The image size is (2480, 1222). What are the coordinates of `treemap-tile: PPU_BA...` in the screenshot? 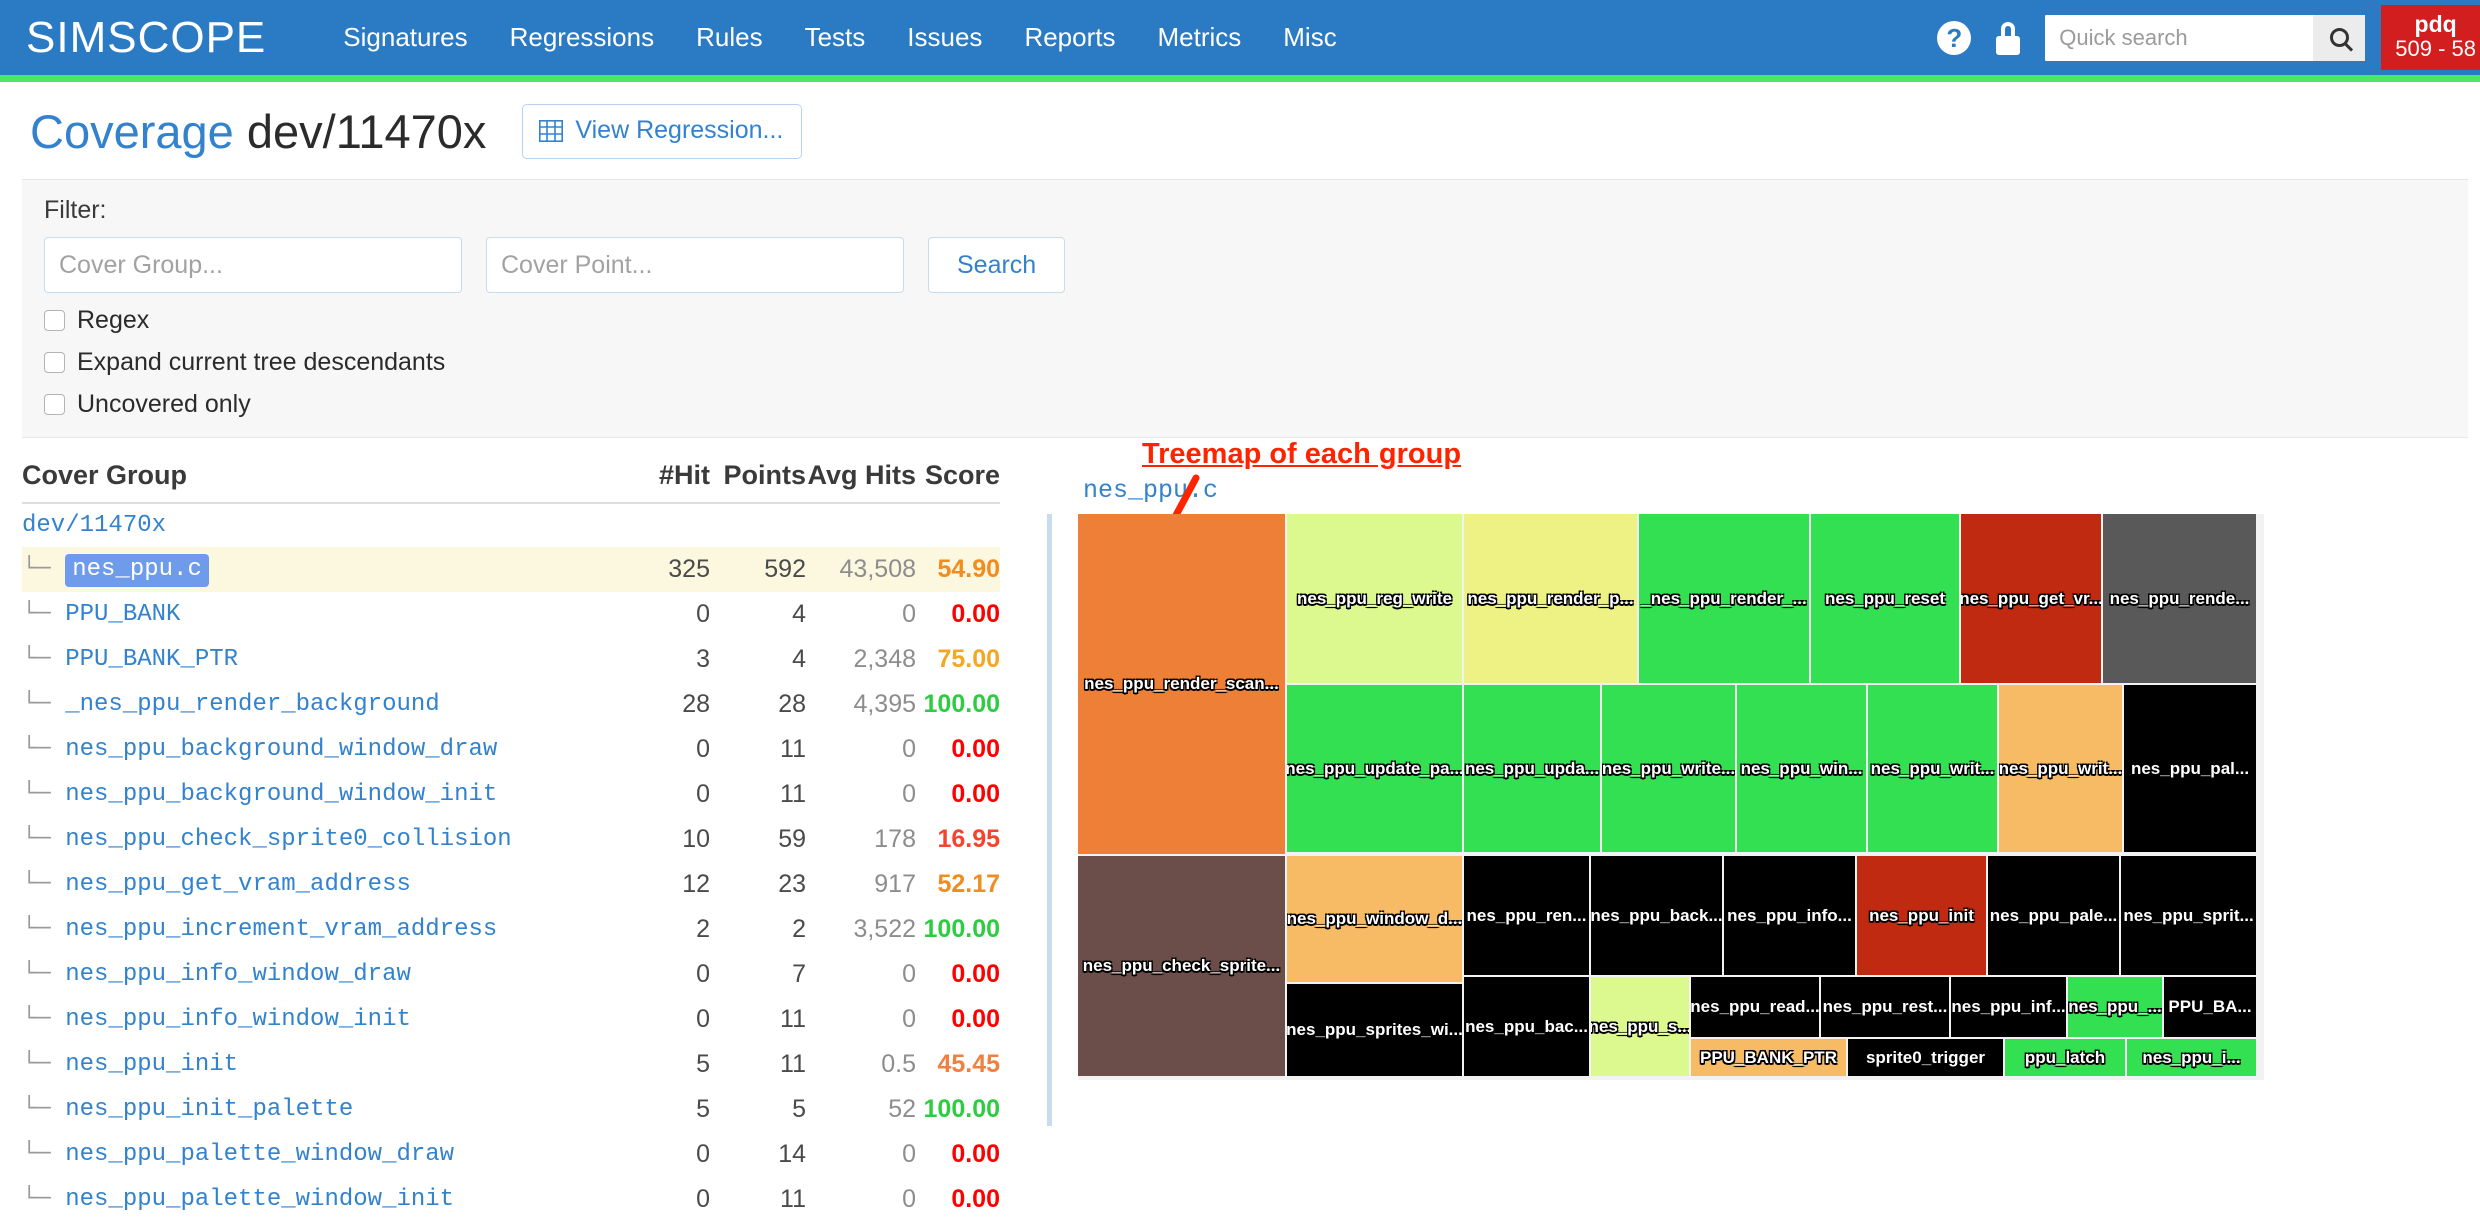 It's located at (2210, 1007).